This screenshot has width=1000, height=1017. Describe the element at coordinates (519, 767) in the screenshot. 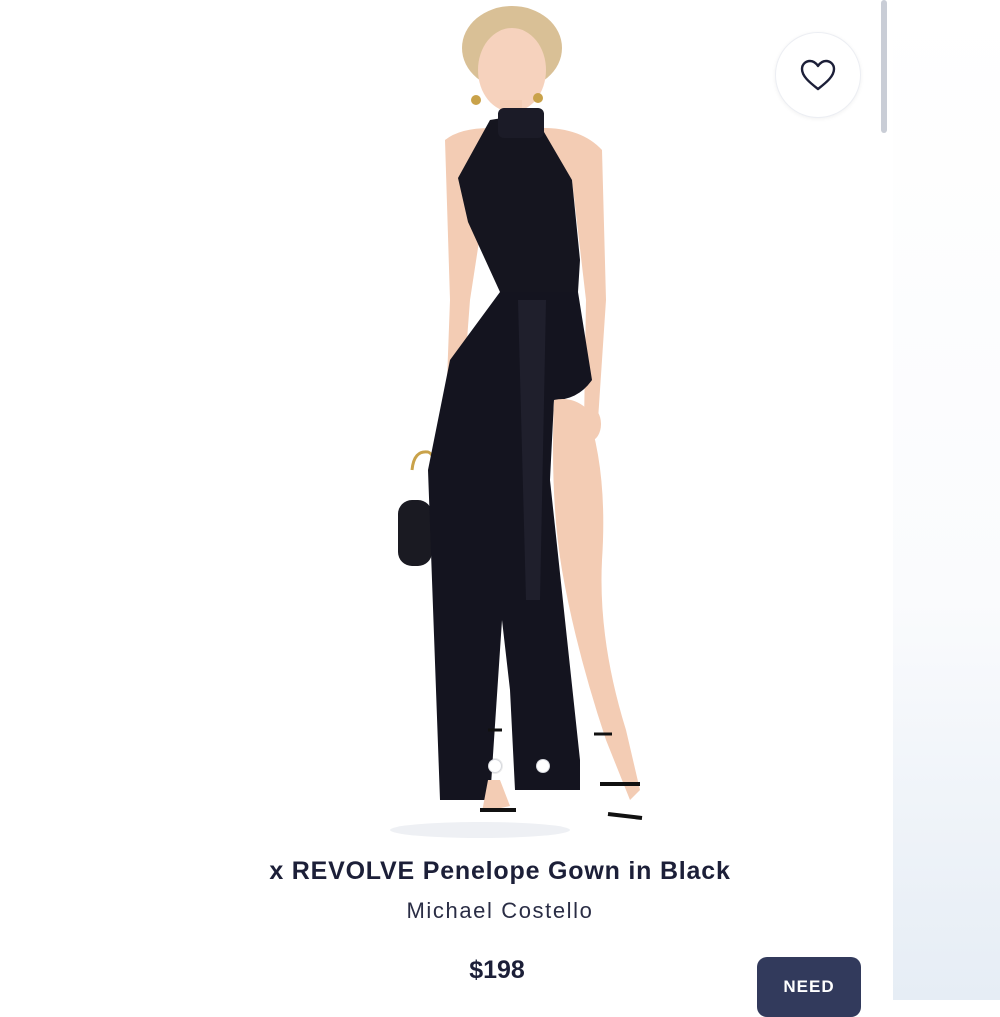

I see `carousel-indicator` at that location.